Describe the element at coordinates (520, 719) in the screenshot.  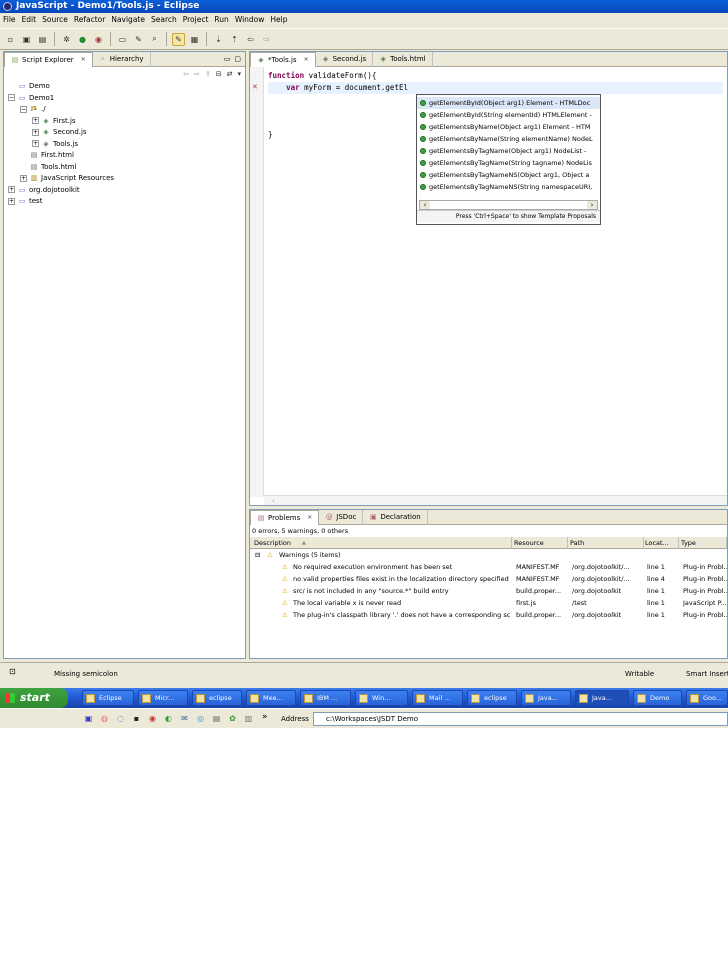
I see `address-input: c:\Workspaces\JSDT Demo` at that location.